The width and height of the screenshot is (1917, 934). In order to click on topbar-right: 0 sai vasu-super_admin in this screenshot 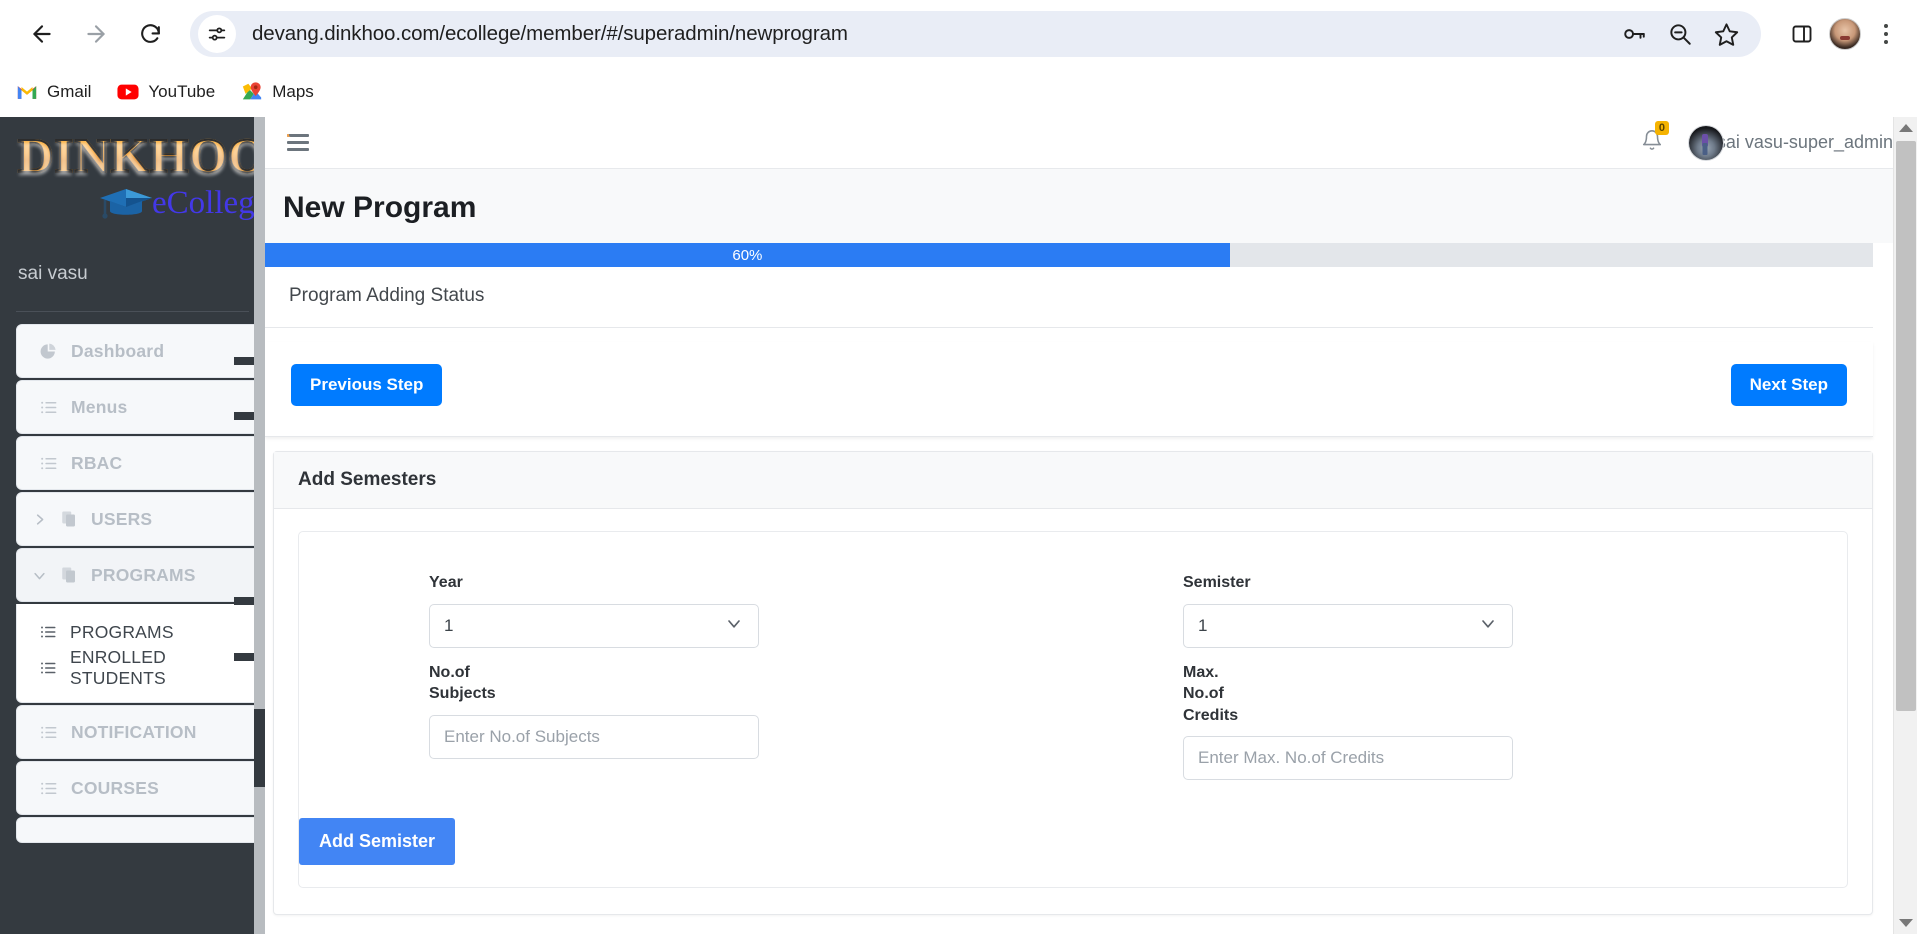, I will do `click(1767, 140)`.